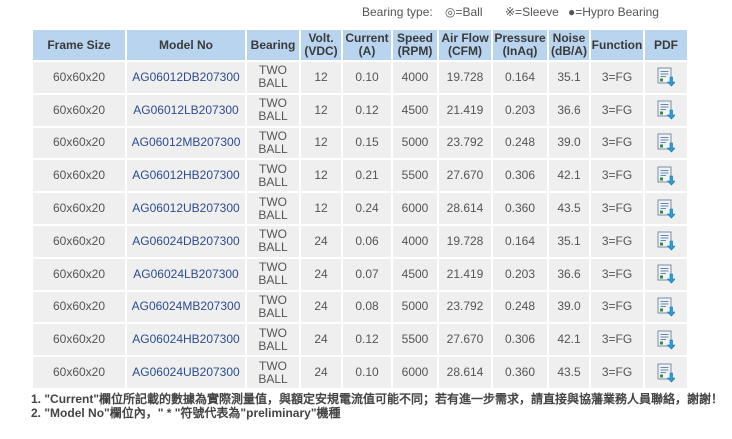 This screenshot has width=732, height=439. I want to click on cell-model-no: AG06012LB207300, so click(186, 110).